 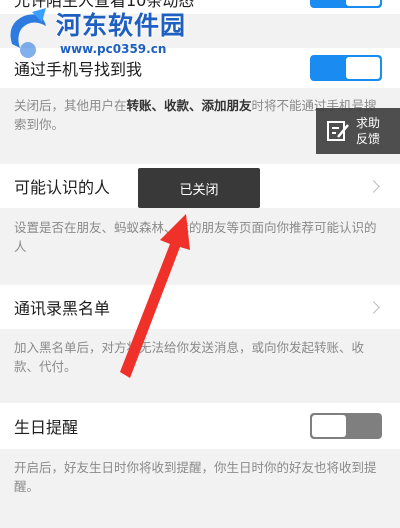 What do you see at coordinates (62, 308) in the screenshot?
I see `contact-blacklist-label: 通讯录黑名单` at bounding box center [62, 308].